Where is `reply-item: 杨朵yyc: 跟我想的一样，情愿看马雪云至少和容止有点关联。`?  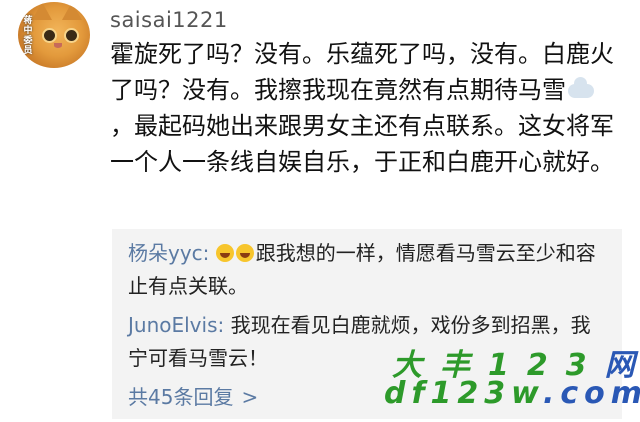
reply-item: 杨朵yyc: 跟我想的一样，情愿看马雪云至少和容止有点关联。 is located at coordinates (368, 270).